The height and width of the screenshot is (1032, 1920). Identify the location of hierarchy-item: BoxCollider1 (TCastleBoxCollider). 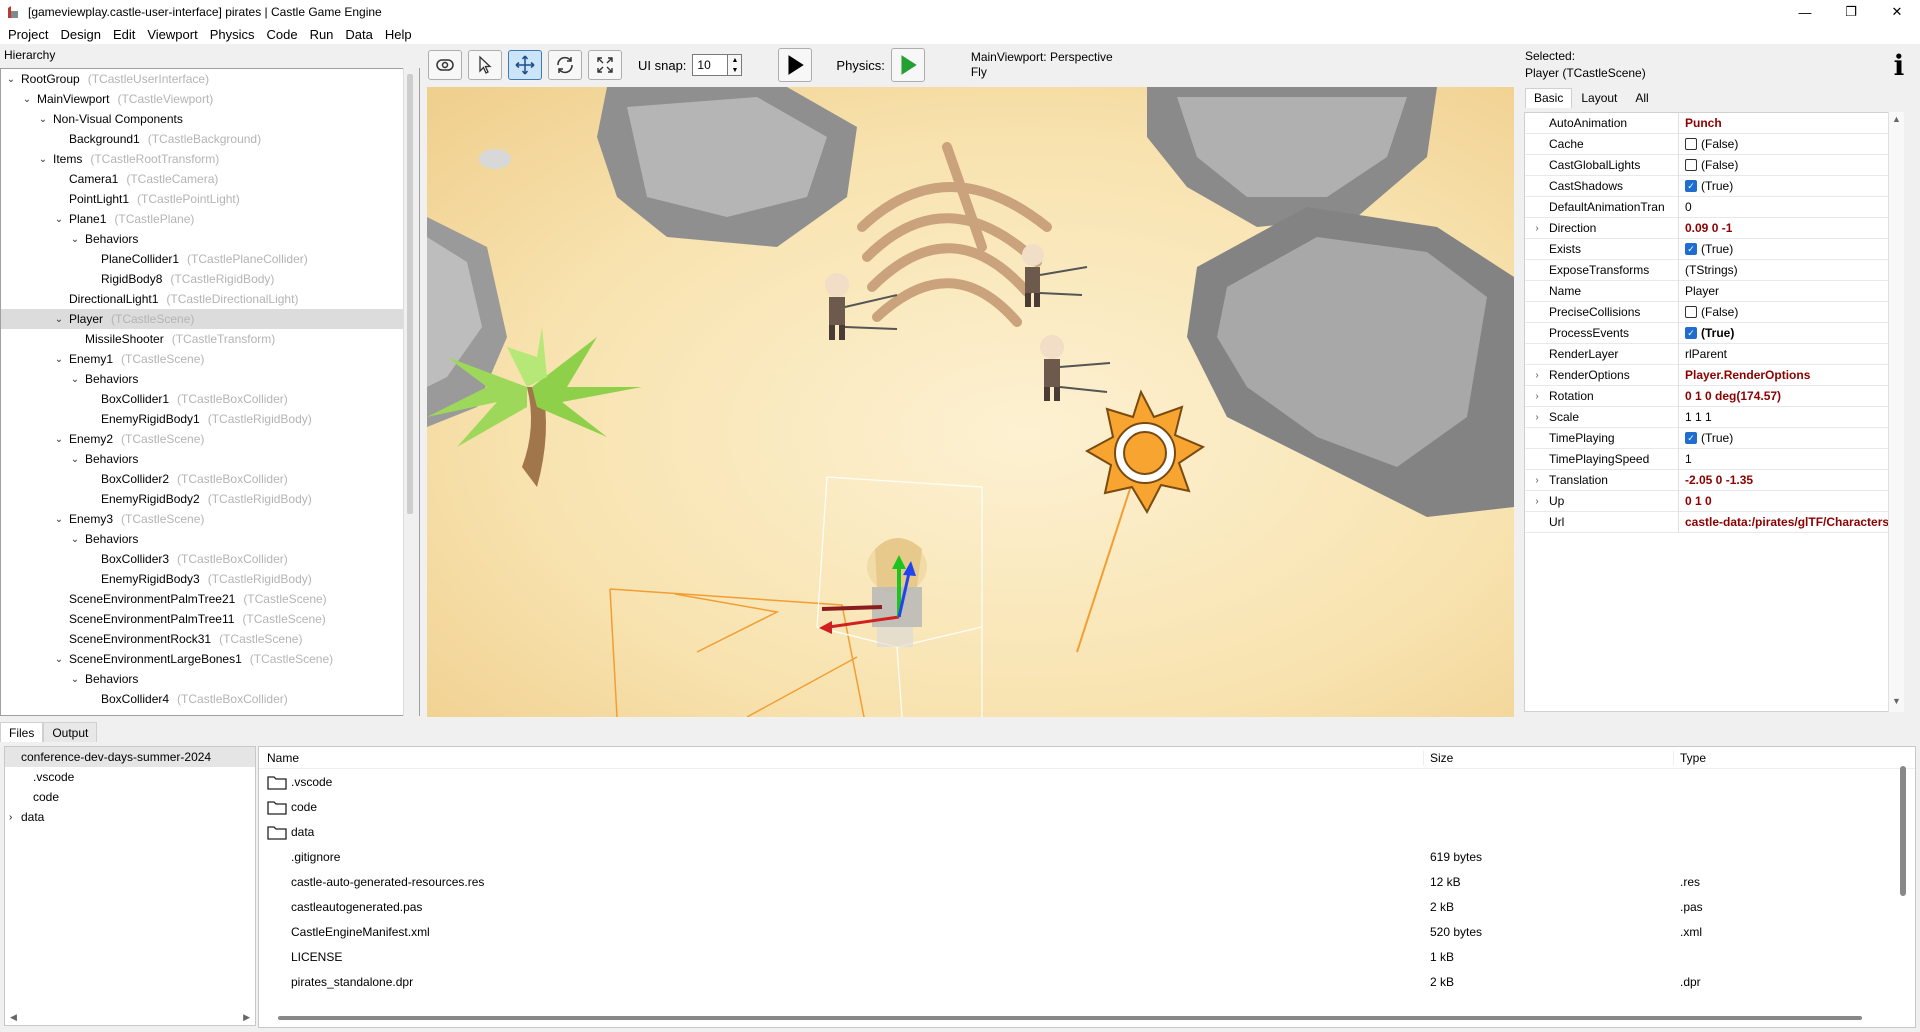
(210, 399).